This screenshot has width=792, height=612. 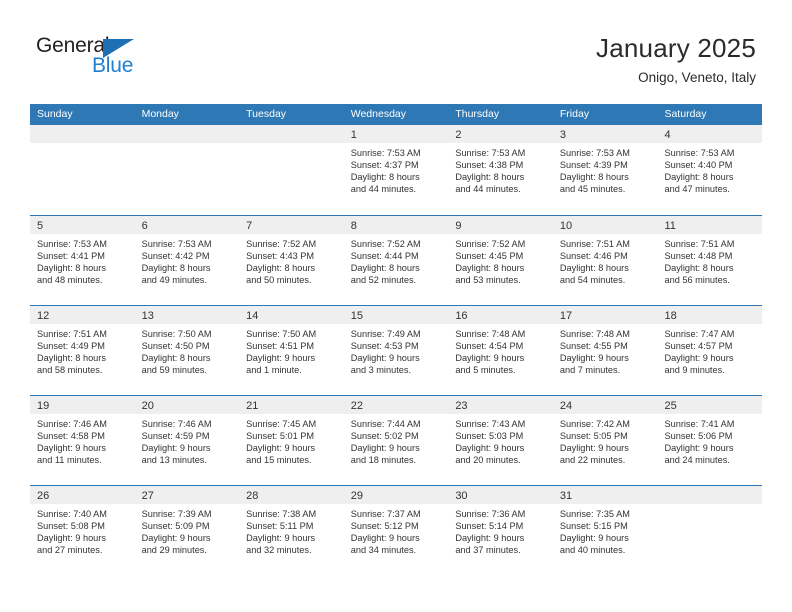 I want to click on daylight-minutes-text: and 47 minutes., so click(x=697, y=189).